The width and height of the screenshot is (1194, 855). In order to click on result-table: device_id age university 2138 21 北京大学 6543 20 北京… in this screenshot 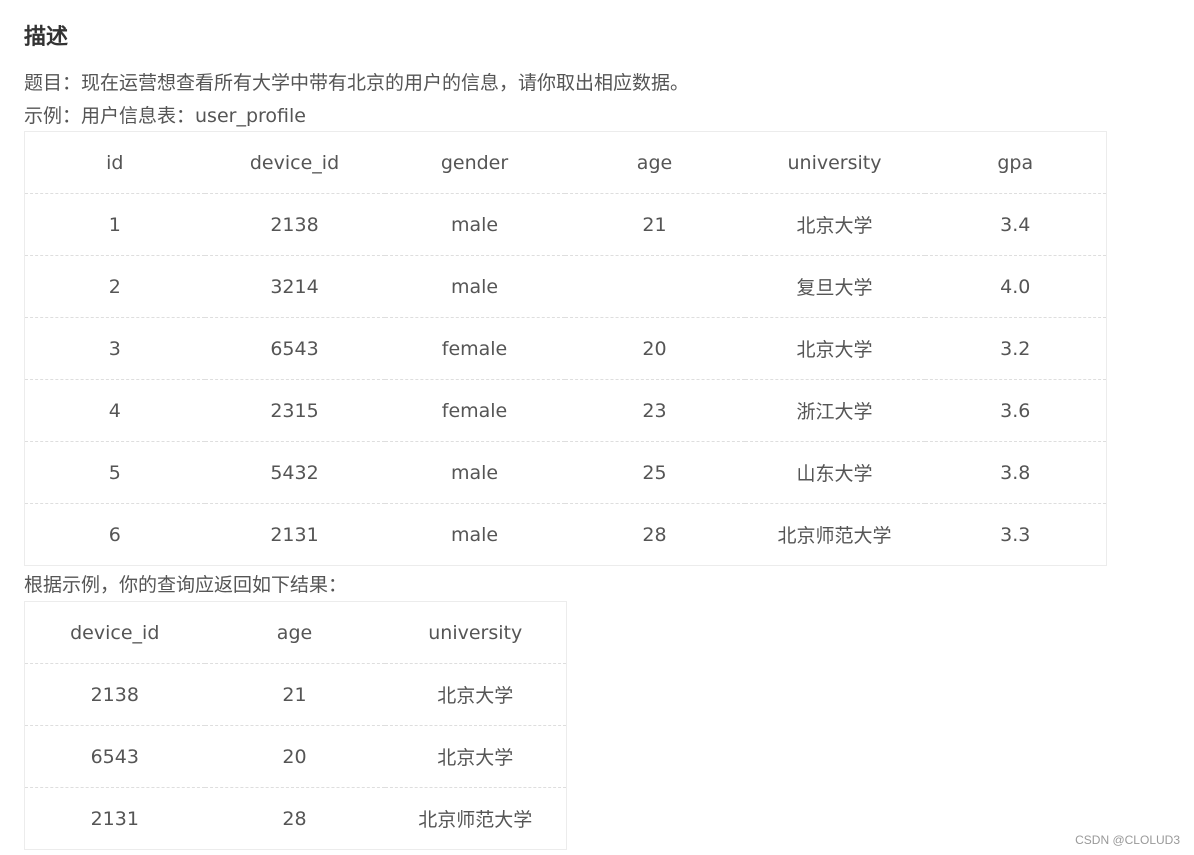, I will do `click(295, 725)`.